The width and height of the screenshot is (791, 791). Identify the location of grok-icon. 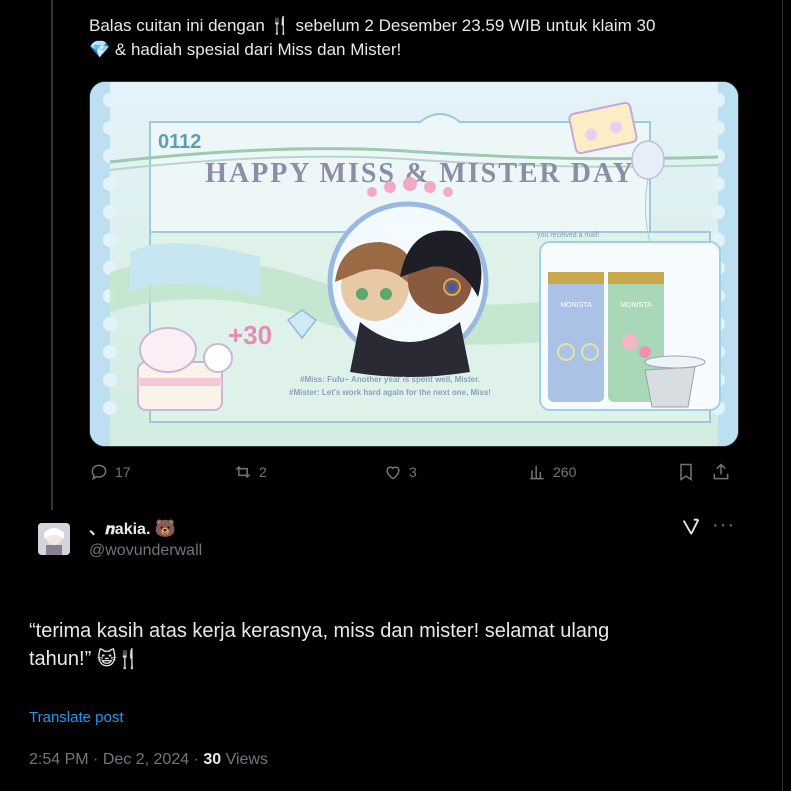
(691, 527).